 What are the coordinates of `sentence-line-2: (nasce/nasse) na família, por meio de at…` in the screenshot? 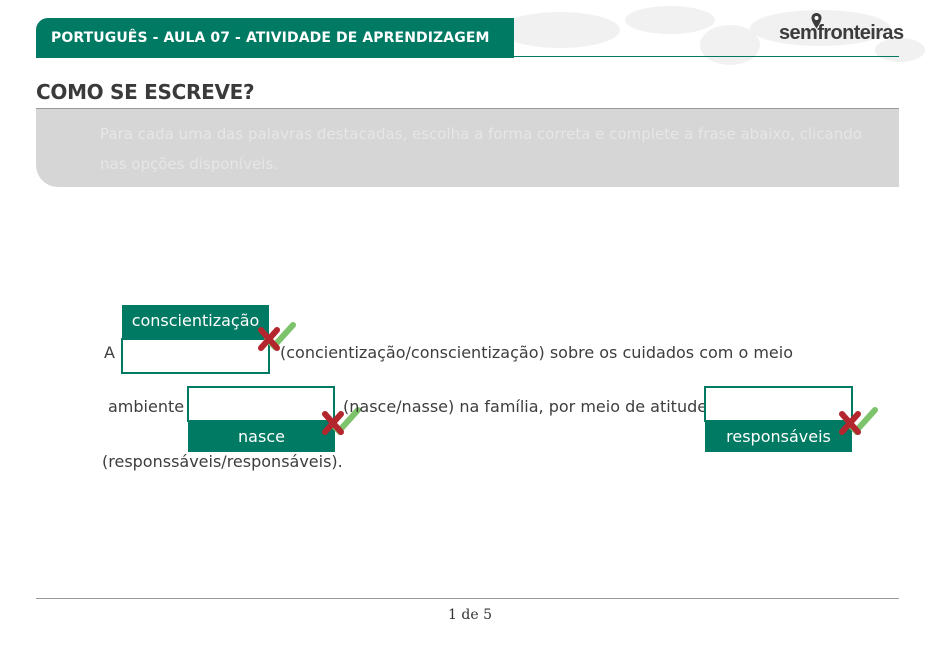 It's located at (529, 406).